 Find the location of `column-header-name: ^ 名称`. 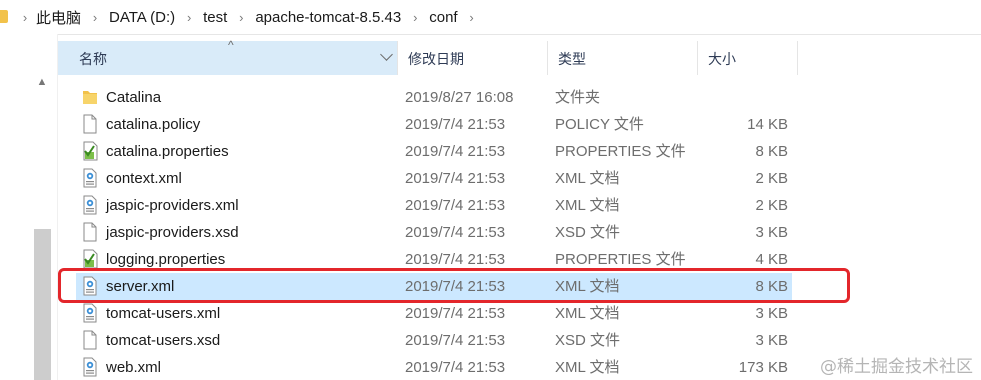

column-header-name: ^ 名称 is located at coordinates (228, 56).